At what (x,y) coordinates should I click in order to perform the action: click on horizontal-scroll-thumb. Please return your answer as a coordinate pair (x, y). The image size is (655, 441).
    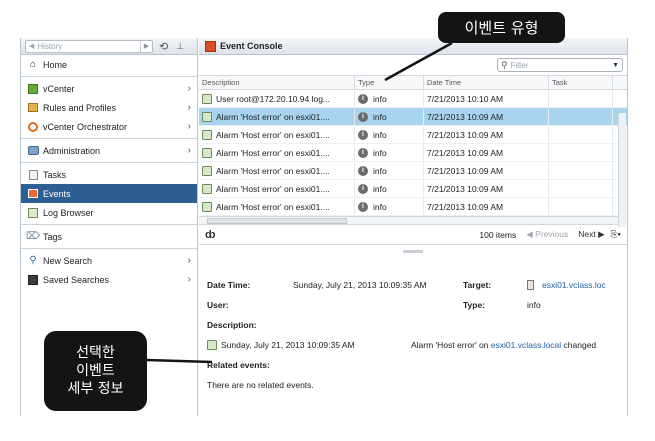
    Looking at the image, I should click on (277, 221).